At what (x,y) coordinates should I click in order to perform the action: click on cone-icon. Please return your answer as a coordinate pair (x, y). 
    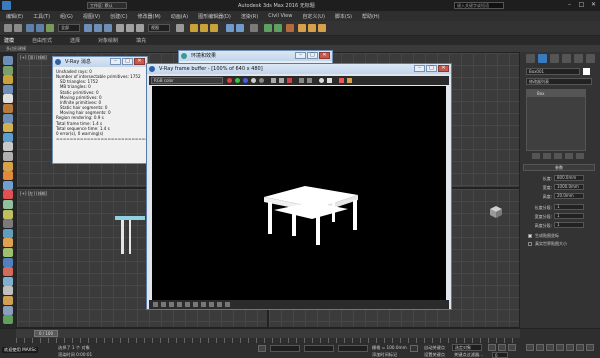
    Looking at the image, I should click on (8, 166).